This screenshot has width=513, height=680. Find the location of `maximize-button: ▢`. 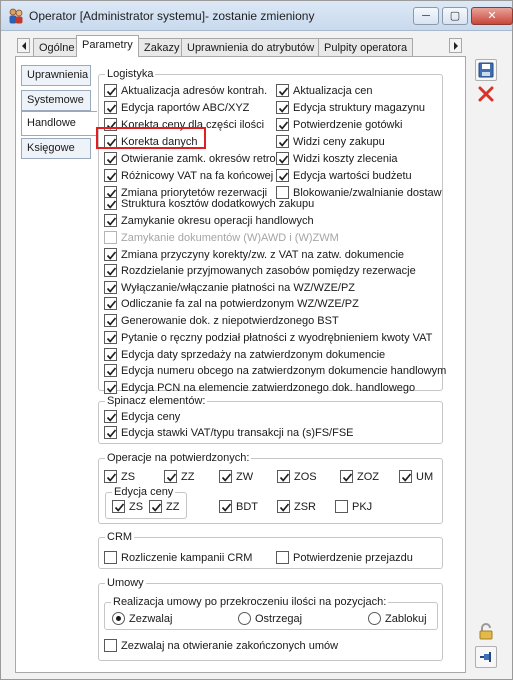

maximize-button: ▢ is located at coordinates (455, 16).